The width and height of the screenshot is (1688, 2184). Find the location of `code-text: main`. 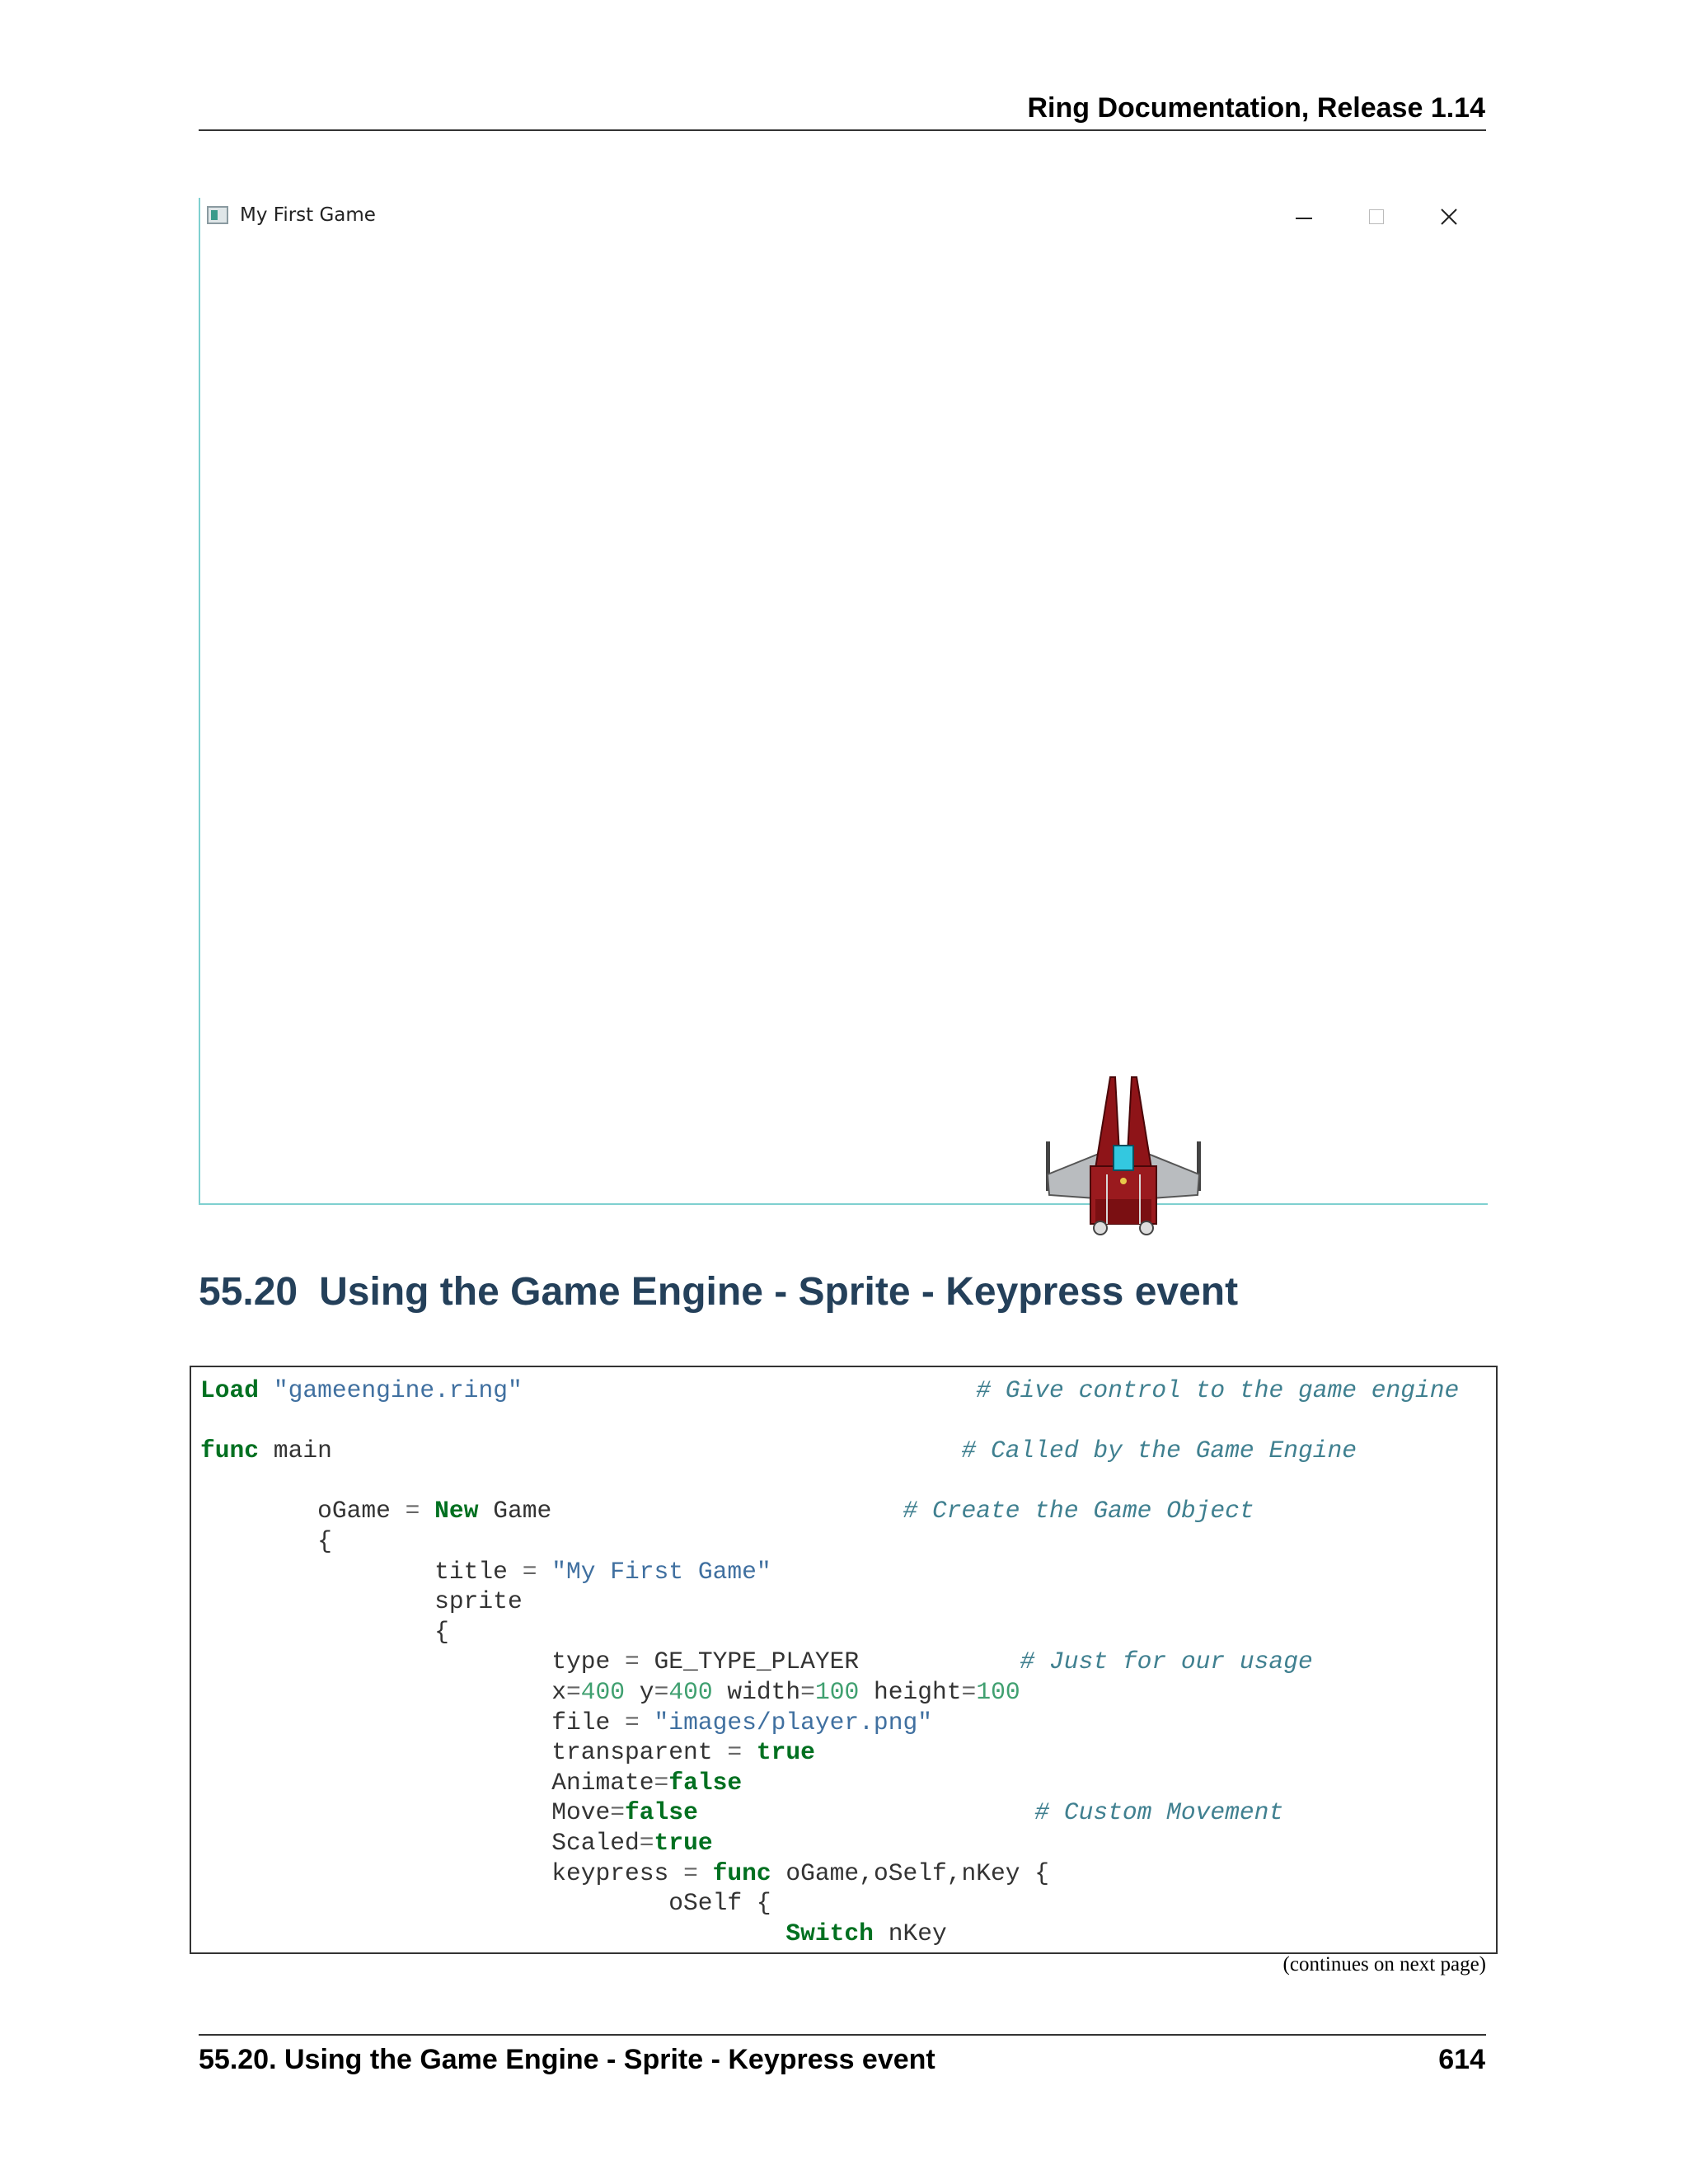

code-text: main is located at coordinates (611, 1450).